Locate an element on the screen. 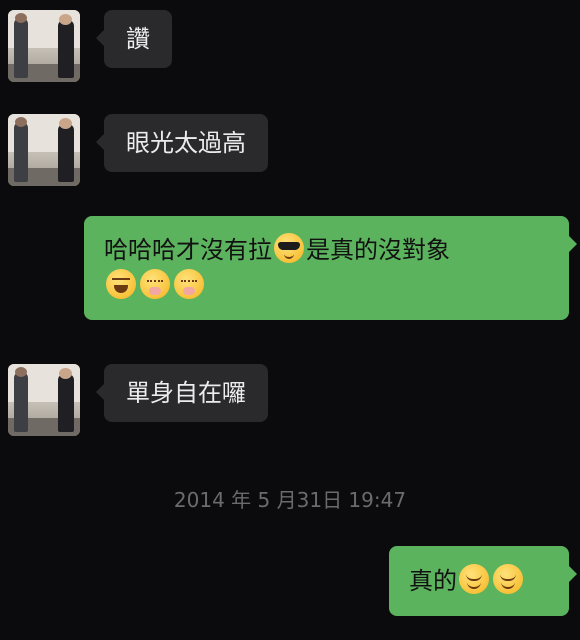  message-text: 讚 is located at coordinates (138, 39).